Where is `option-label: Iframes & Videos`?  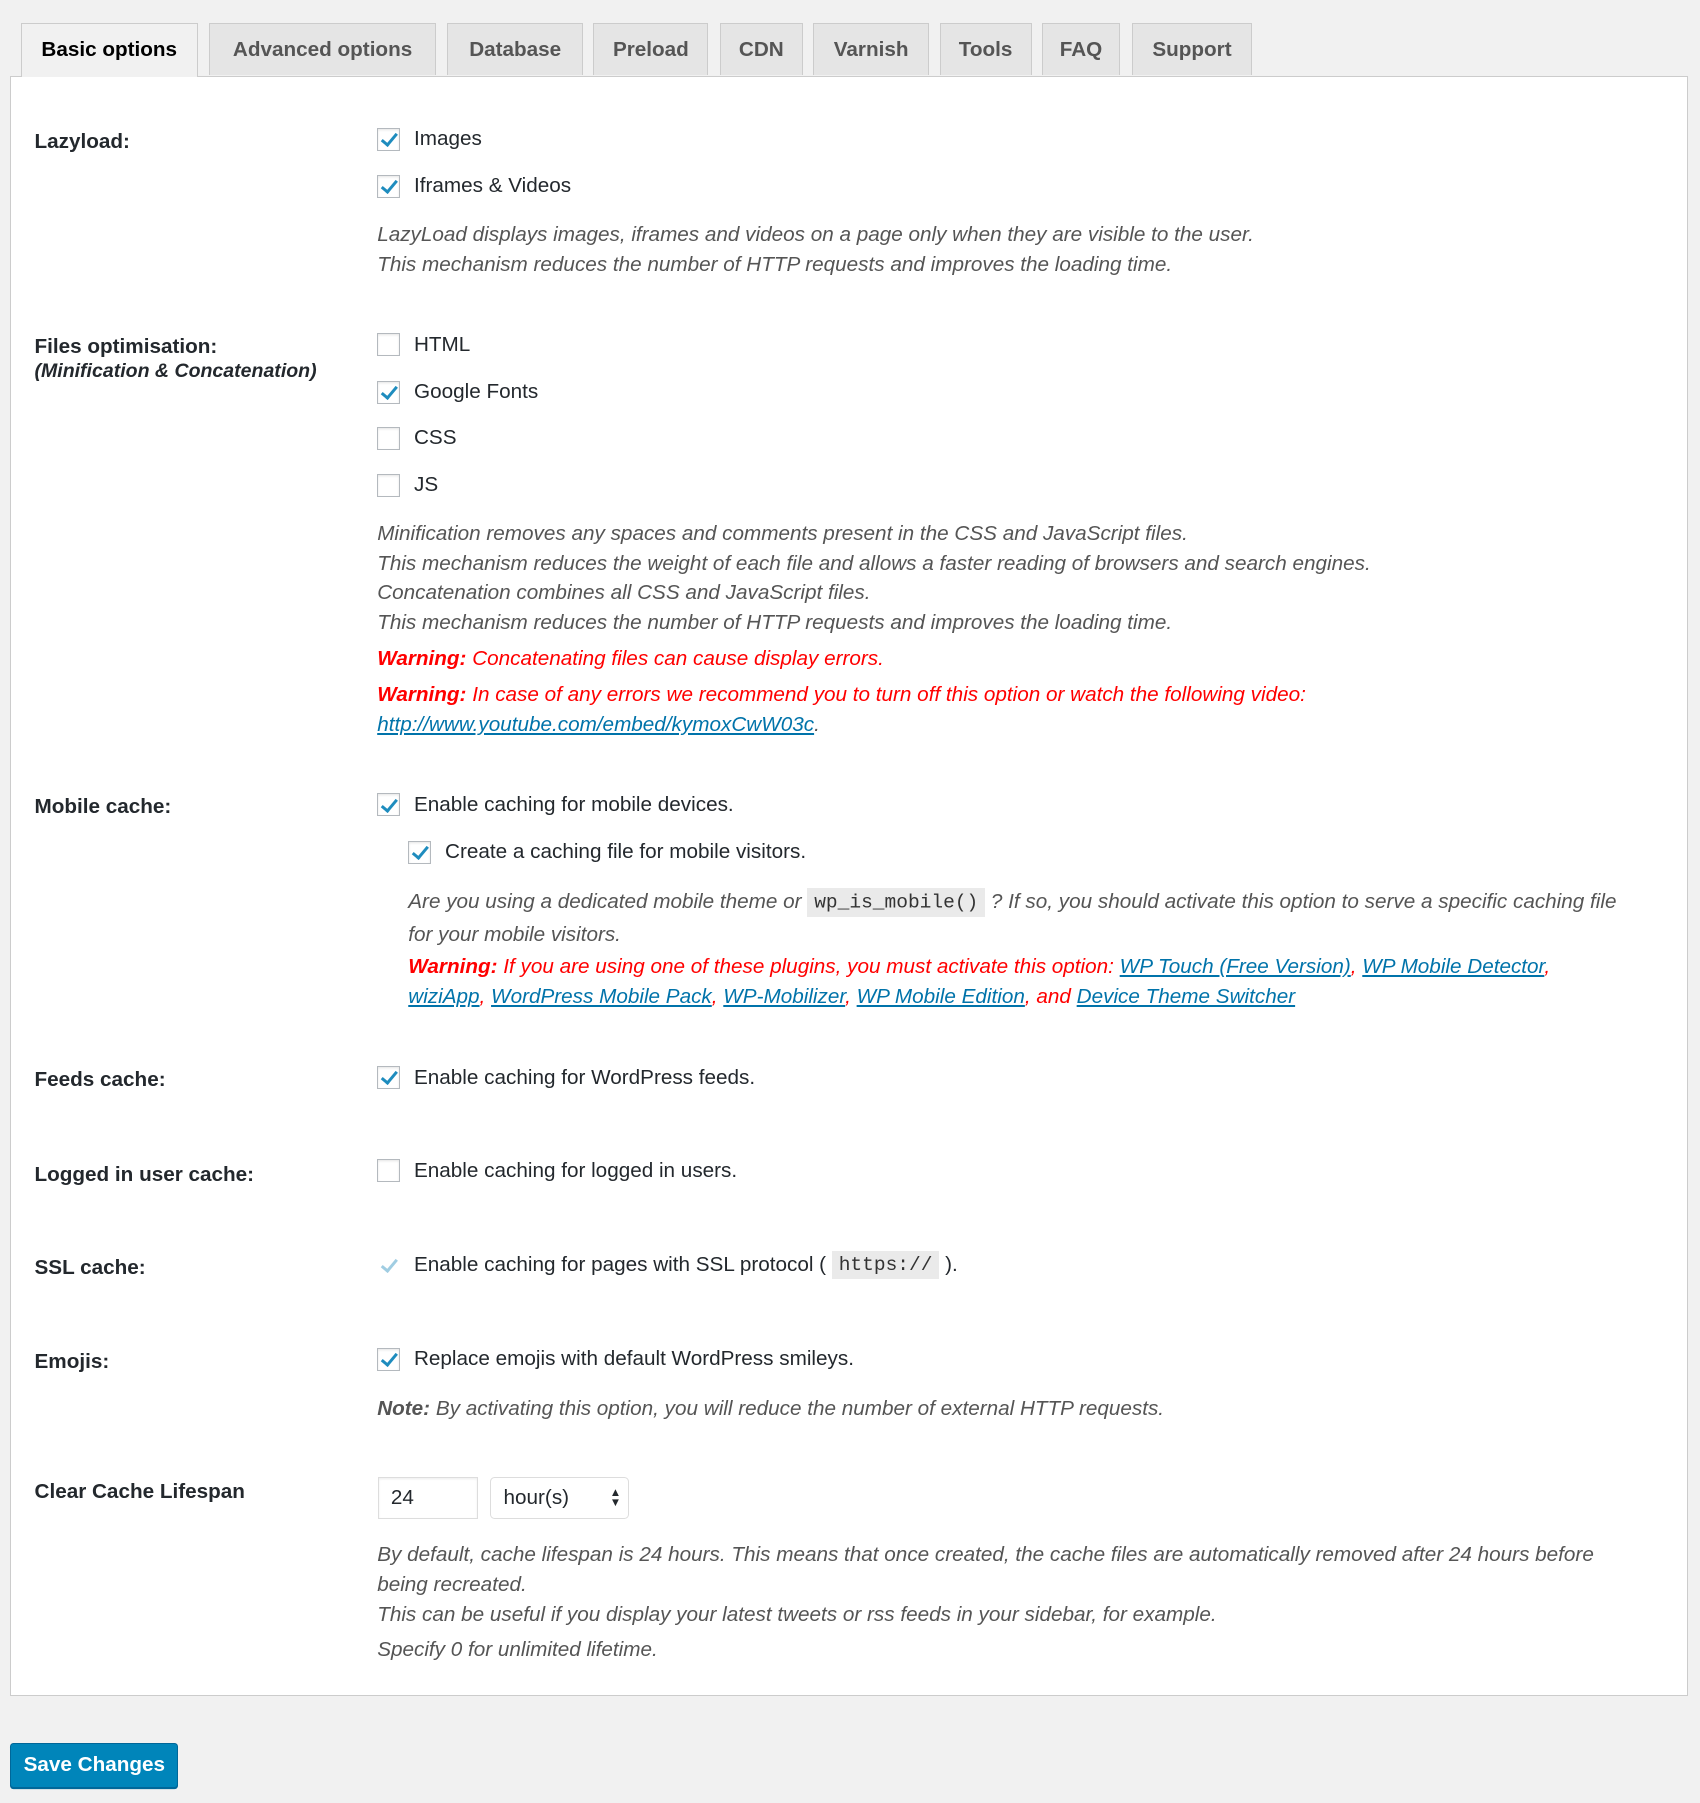 option-label: Iframes & Videos is located at coordinates (492, 186).